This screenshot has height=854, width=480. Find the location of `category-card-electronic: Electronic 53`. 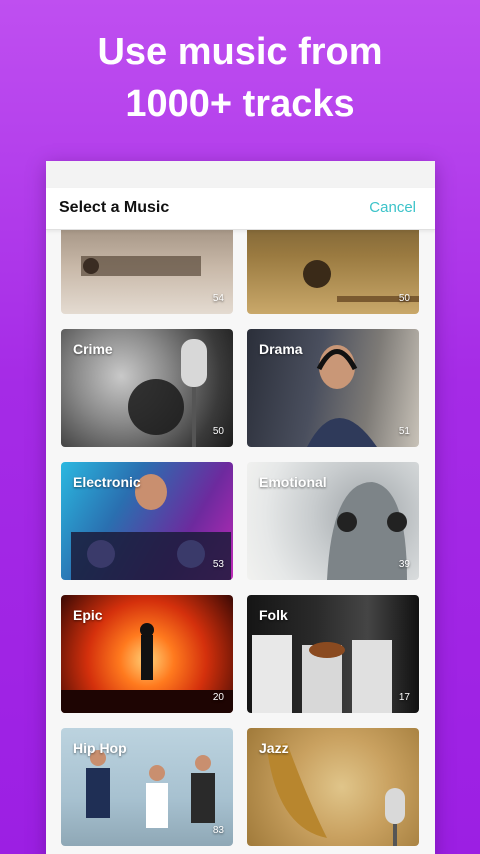

category-card-electronic: Electronic 53 is located at coordinates (147, 521).